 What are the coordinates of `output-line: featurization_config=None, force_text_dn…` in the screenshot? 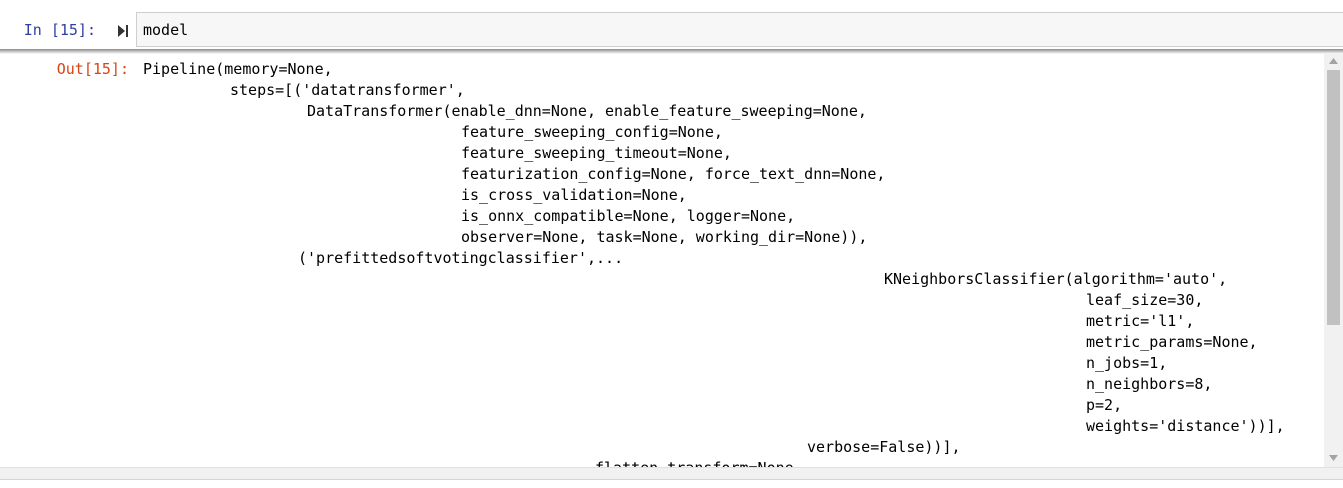 It's located at (673, 174).